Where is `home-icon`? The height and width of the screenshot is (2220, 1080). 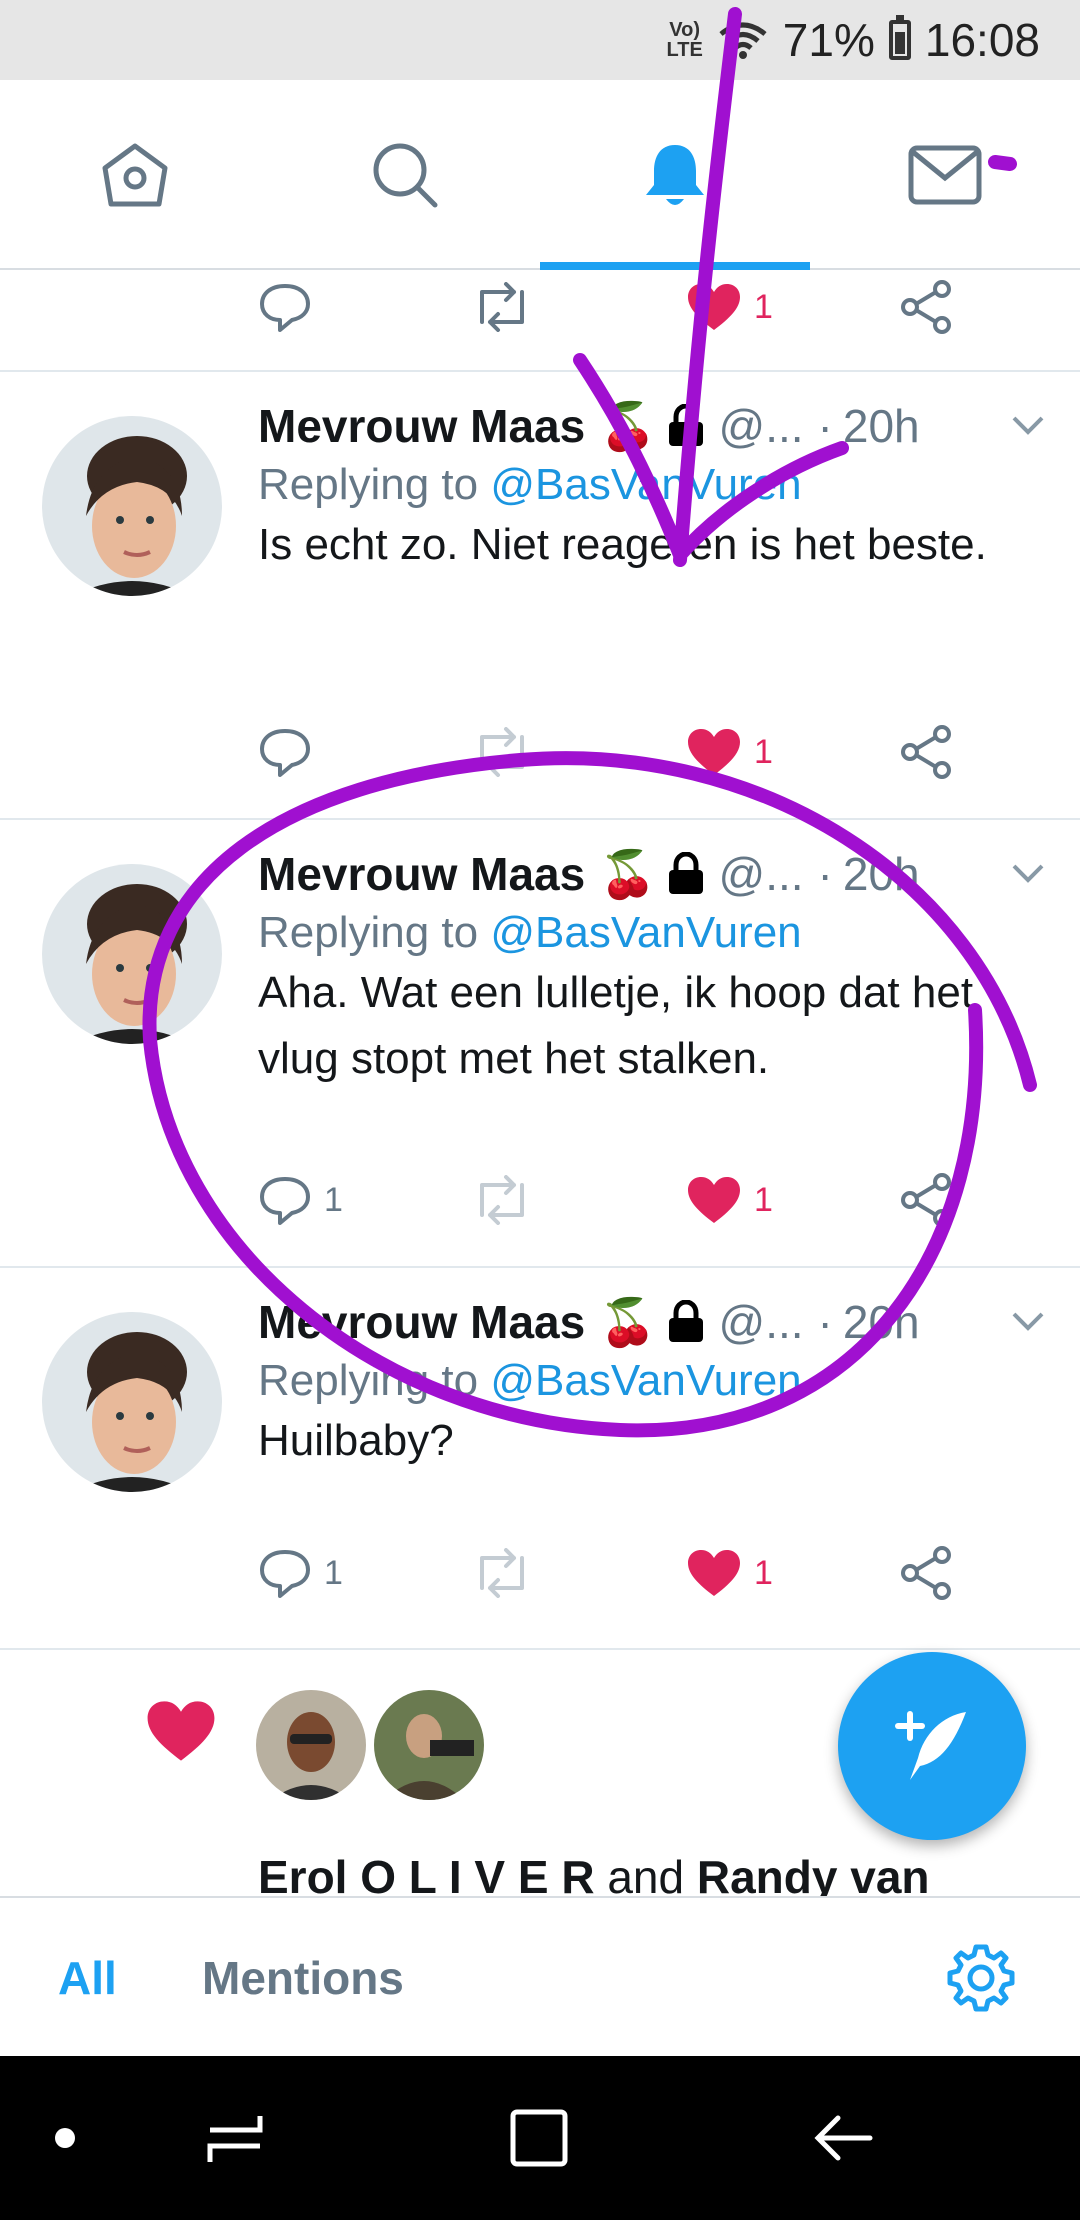
home-icon is located at coordinates (135, 175).